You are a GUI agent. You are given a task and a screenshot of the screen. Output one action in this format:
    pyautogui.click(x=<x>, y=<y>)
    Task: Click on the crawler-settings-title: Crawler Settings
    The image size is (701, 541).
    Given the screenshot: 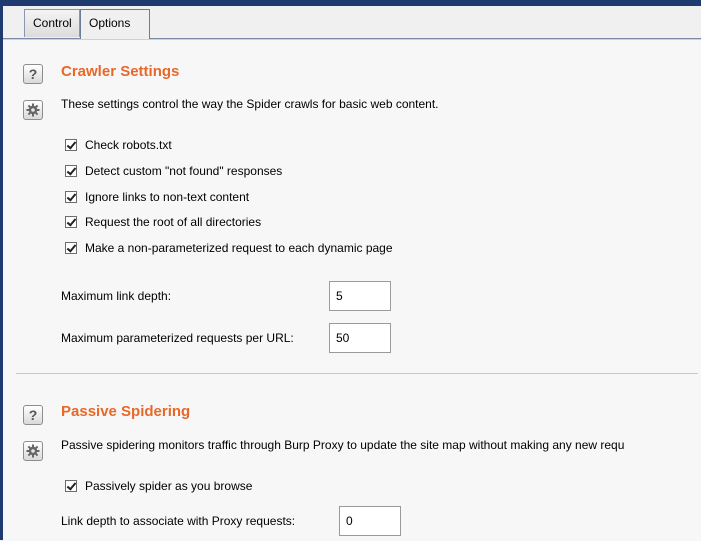 What is the action you would take?
    pyautogui.click(x=120, y=71)
    